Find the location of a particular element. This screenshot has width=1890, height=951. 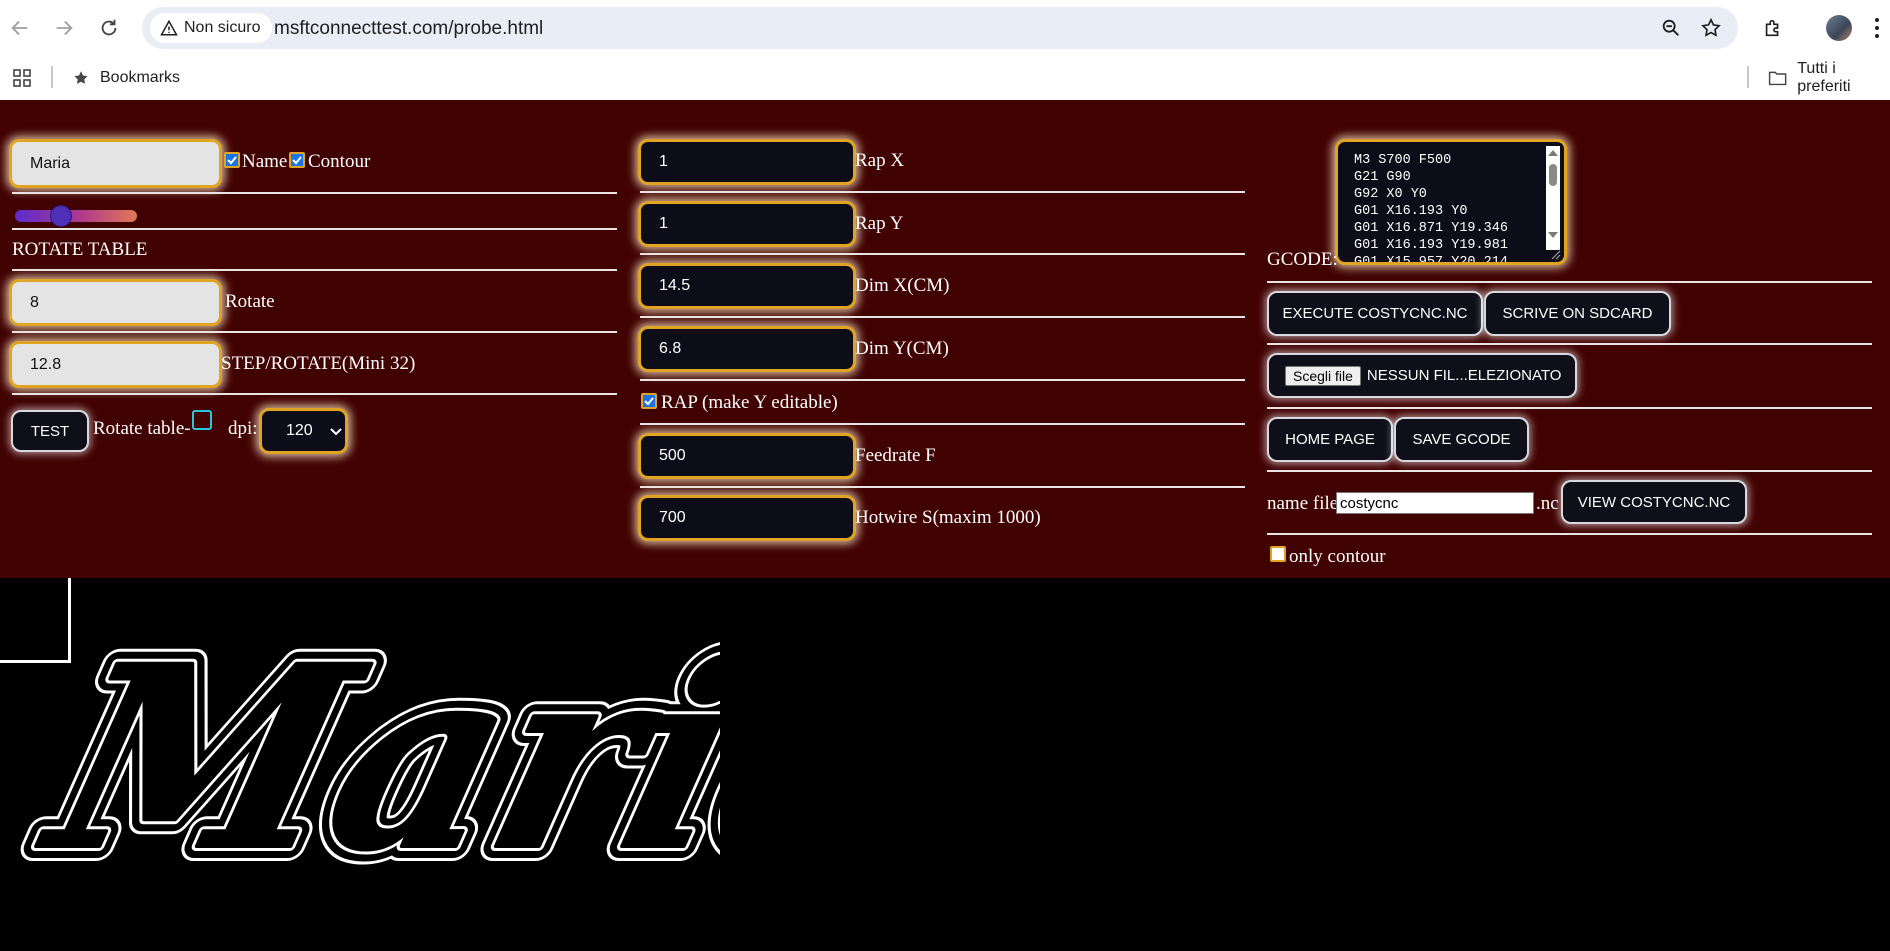

hotwire-label: Hotwire S(maxim 1000) is located at coordinates (948, 517).